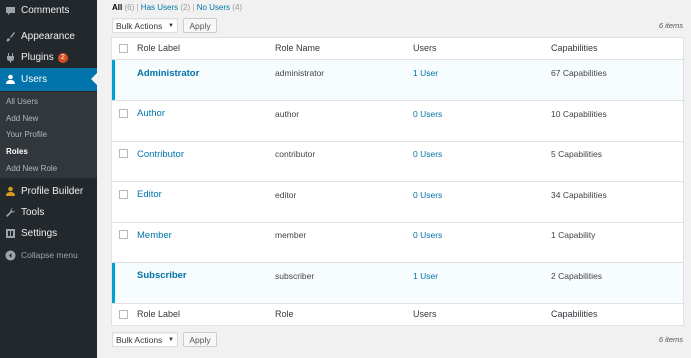 Image resolution: width=691 pixels, height=358 pixels. Describe the element at coordinates (200, 339) in the screenshot. I see `apply-button-bottom: Apply` at that location.